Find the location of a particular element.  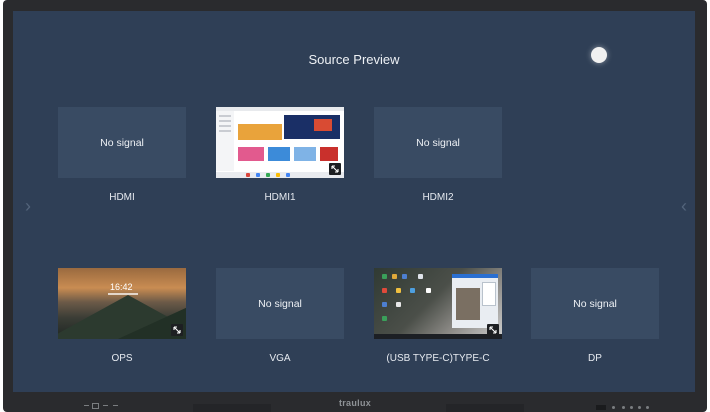

source-label-vga: VGA is located at coordinates (280, 358).